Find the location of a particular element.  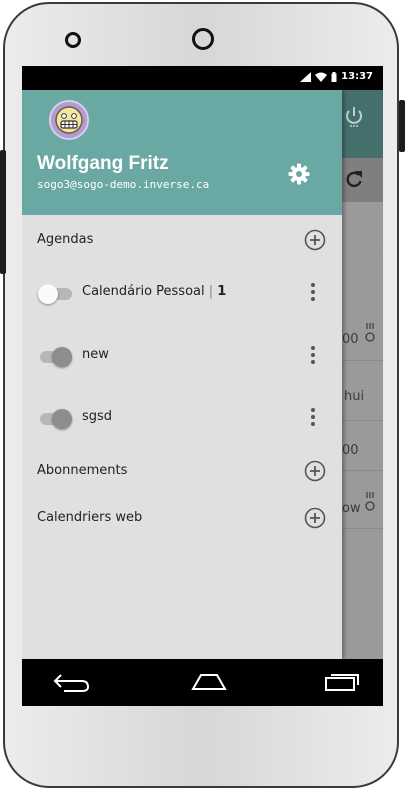

event-text: hui is located at coordinates (354, 396).